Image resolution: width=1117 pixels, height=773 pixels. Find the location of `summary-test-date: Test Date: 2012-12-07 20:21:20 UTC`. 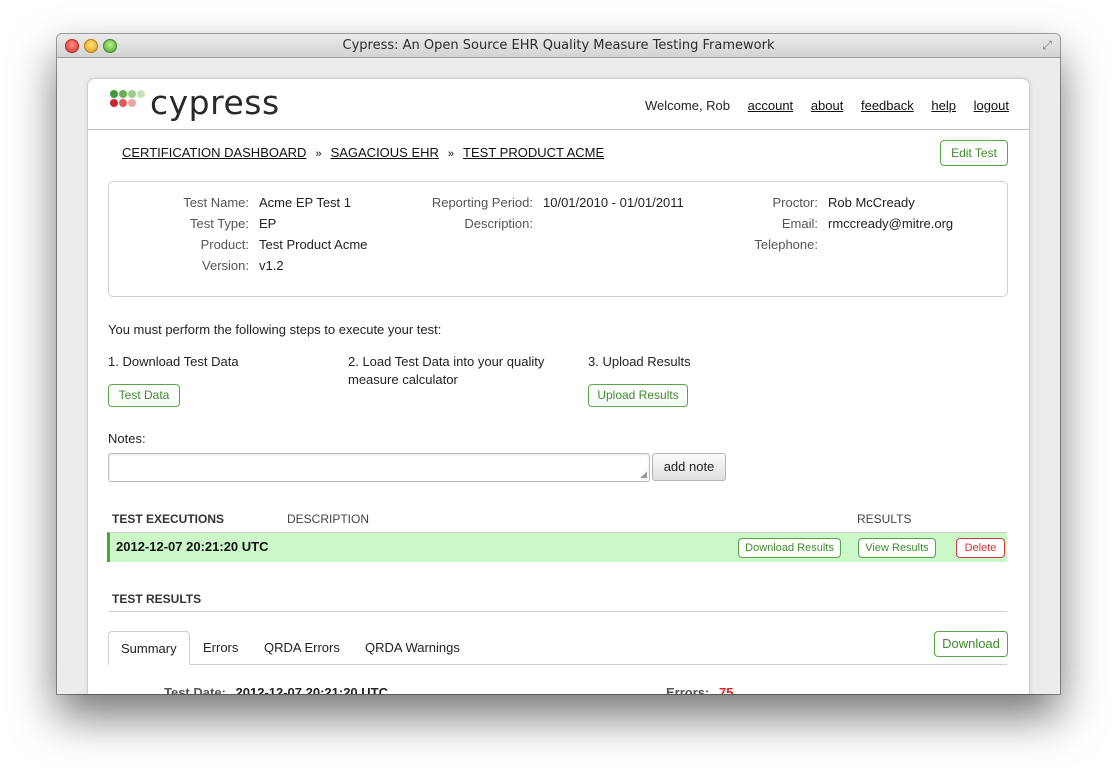

summary-test-date: Test Date: 2012-12-07 20:21:20 UTC is located at coordinates (276, 689).